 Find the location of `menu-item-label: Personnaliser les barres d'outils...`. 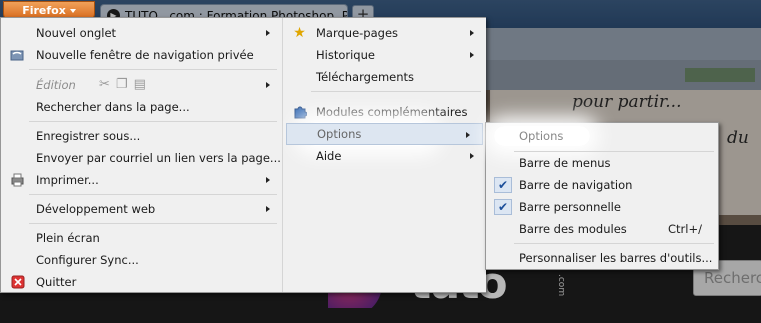

menu-item-label: Personnaliser les barres d'outils... is located at coordinates (616, 258).